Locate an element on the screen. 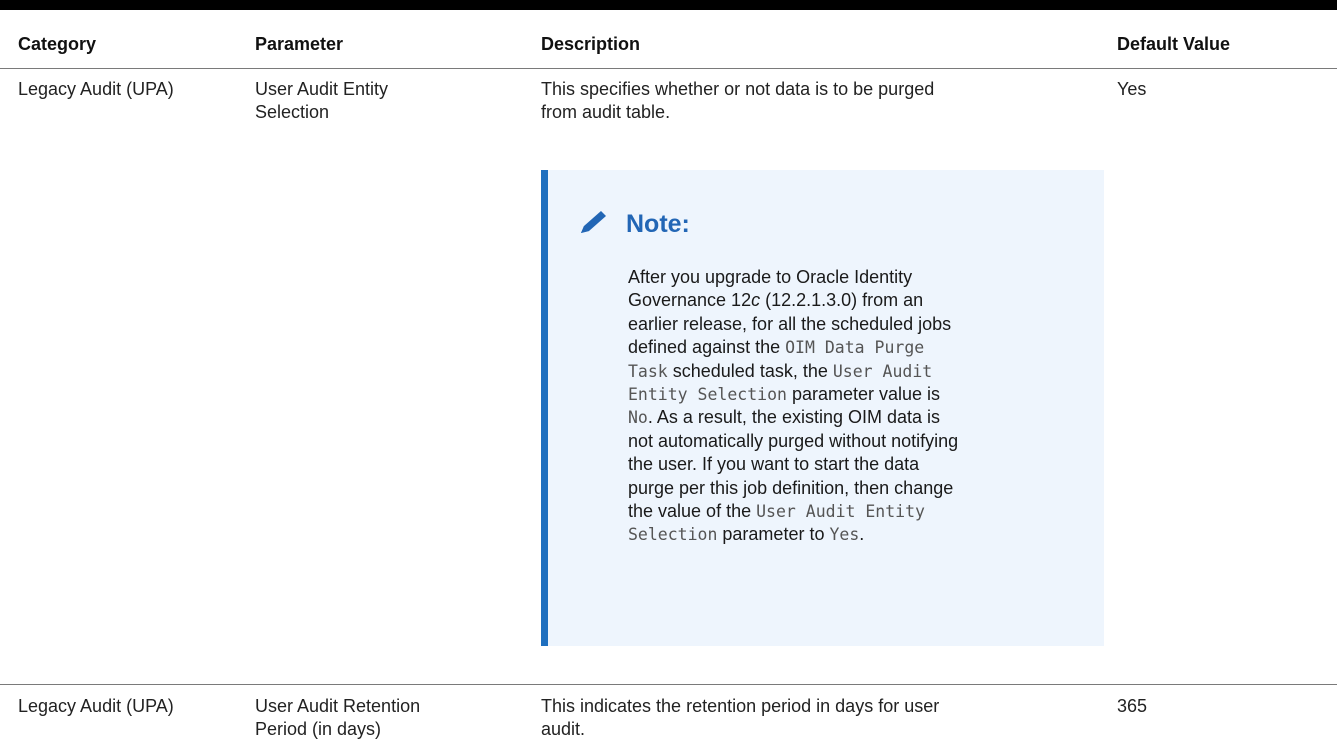  note-line: Task scheduled task, the User Audit is located at coordinates (863, 371).